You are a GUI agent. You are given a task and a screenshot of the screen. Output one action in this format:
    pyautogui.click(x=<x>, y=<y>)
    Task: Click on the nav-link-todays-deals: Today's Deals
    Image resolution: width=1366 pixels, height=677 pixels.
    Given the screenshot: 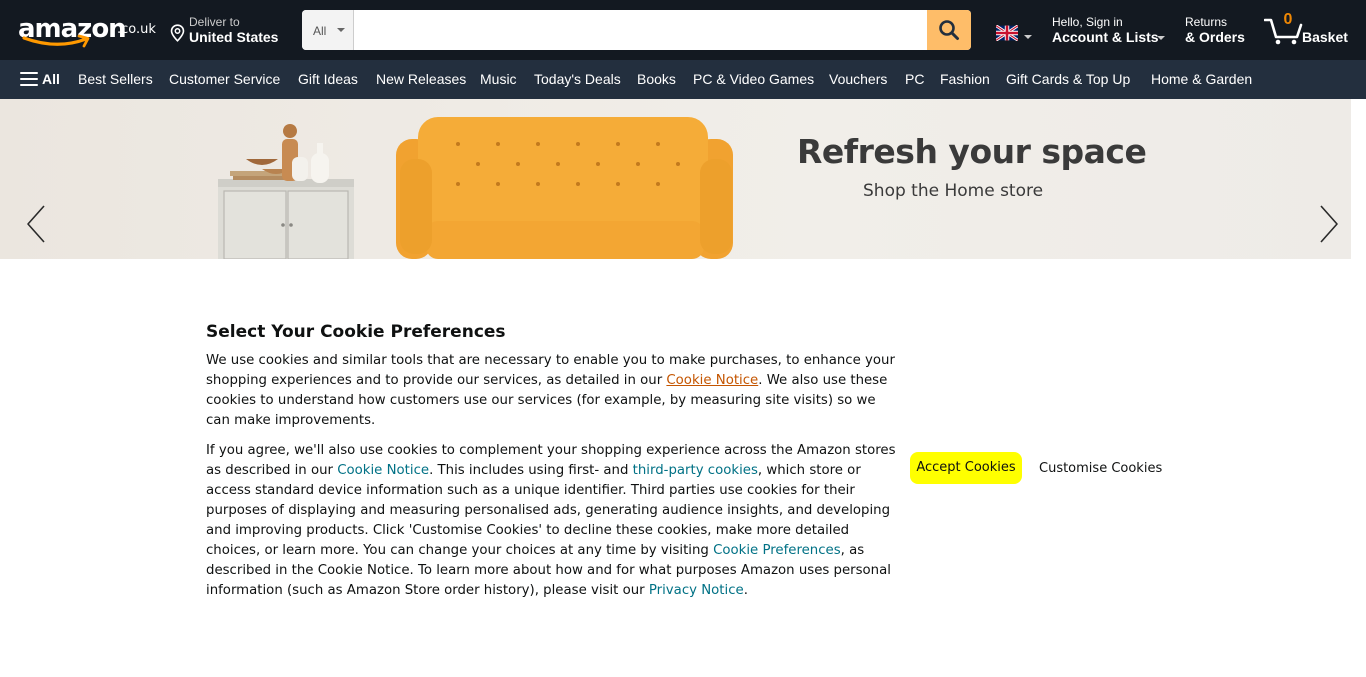 What is the action you would take?
    pyautogui.click(x=577, y=79)
    